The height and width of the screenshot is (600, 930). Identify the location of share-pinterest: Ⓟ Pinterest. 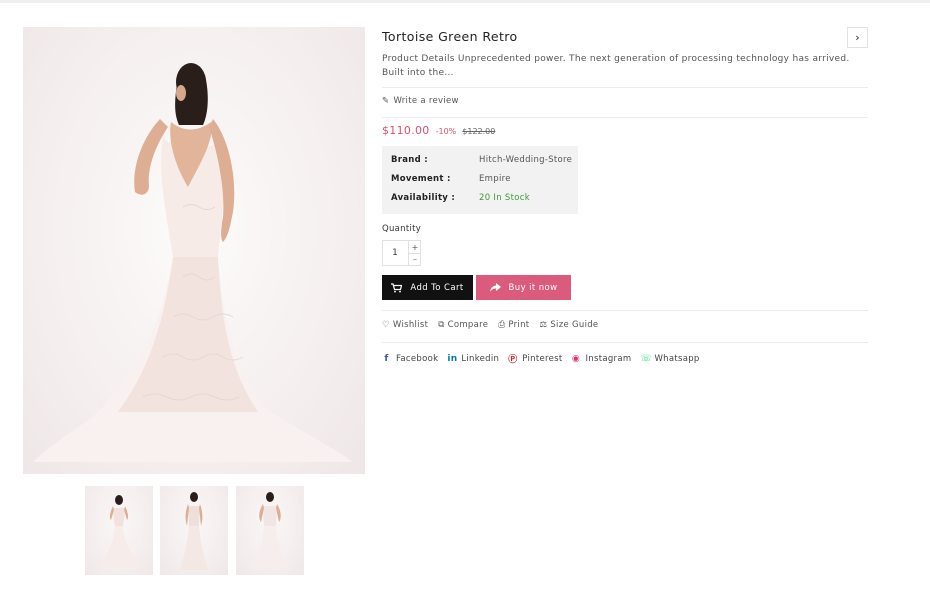
(535, 359).